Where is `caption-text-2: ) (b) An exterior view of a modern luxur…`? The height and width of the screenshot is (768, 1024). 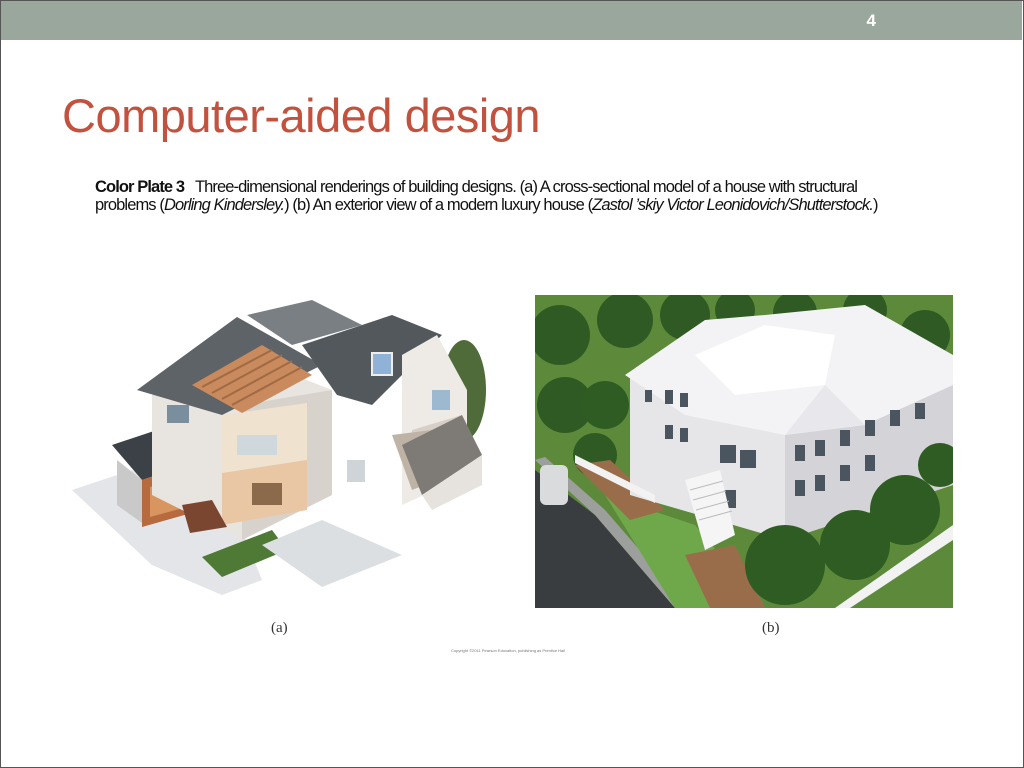
caption-text-2: ) (b) An exterior view of a modern luxur… is located at coordinates (438, 205).